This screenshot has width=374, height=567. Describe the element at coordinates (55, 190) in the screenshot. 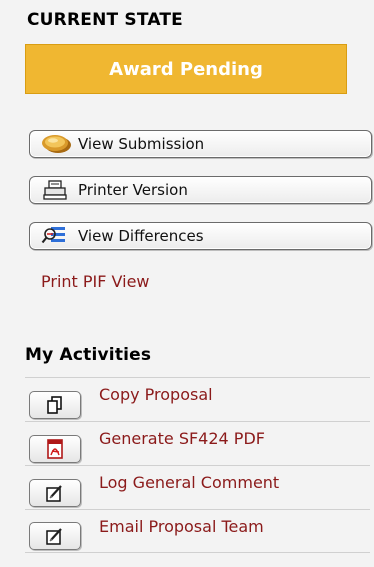

I see `printer-icon` at that location.